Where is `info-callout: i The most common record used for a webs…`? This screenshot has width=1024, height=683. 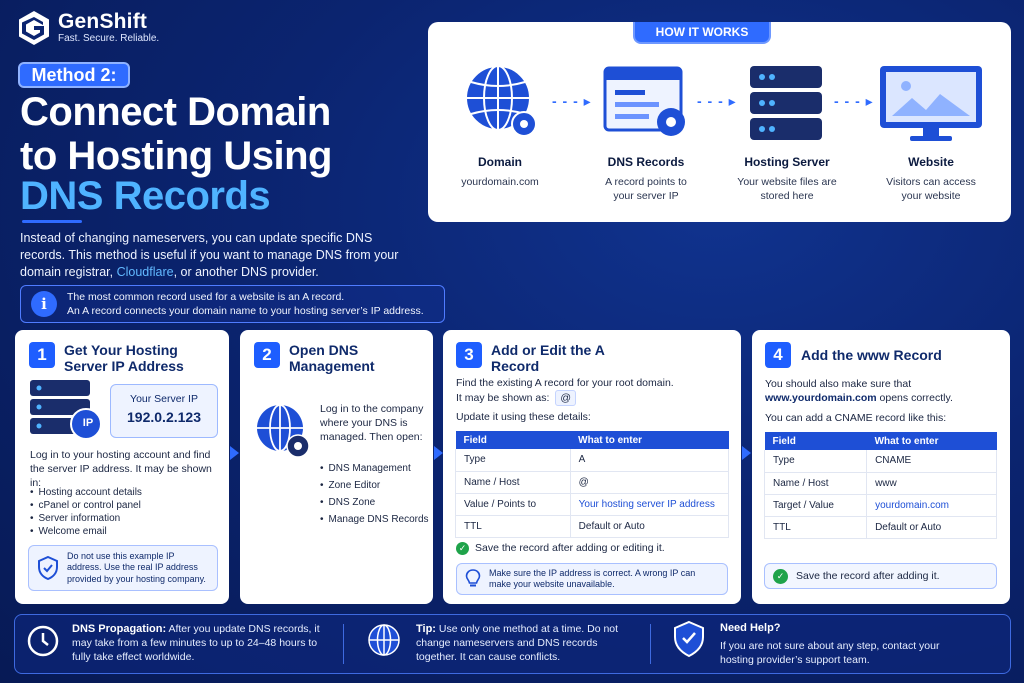
info-callout: i The most common record used for a webs… is located at coordinates (232, 304).